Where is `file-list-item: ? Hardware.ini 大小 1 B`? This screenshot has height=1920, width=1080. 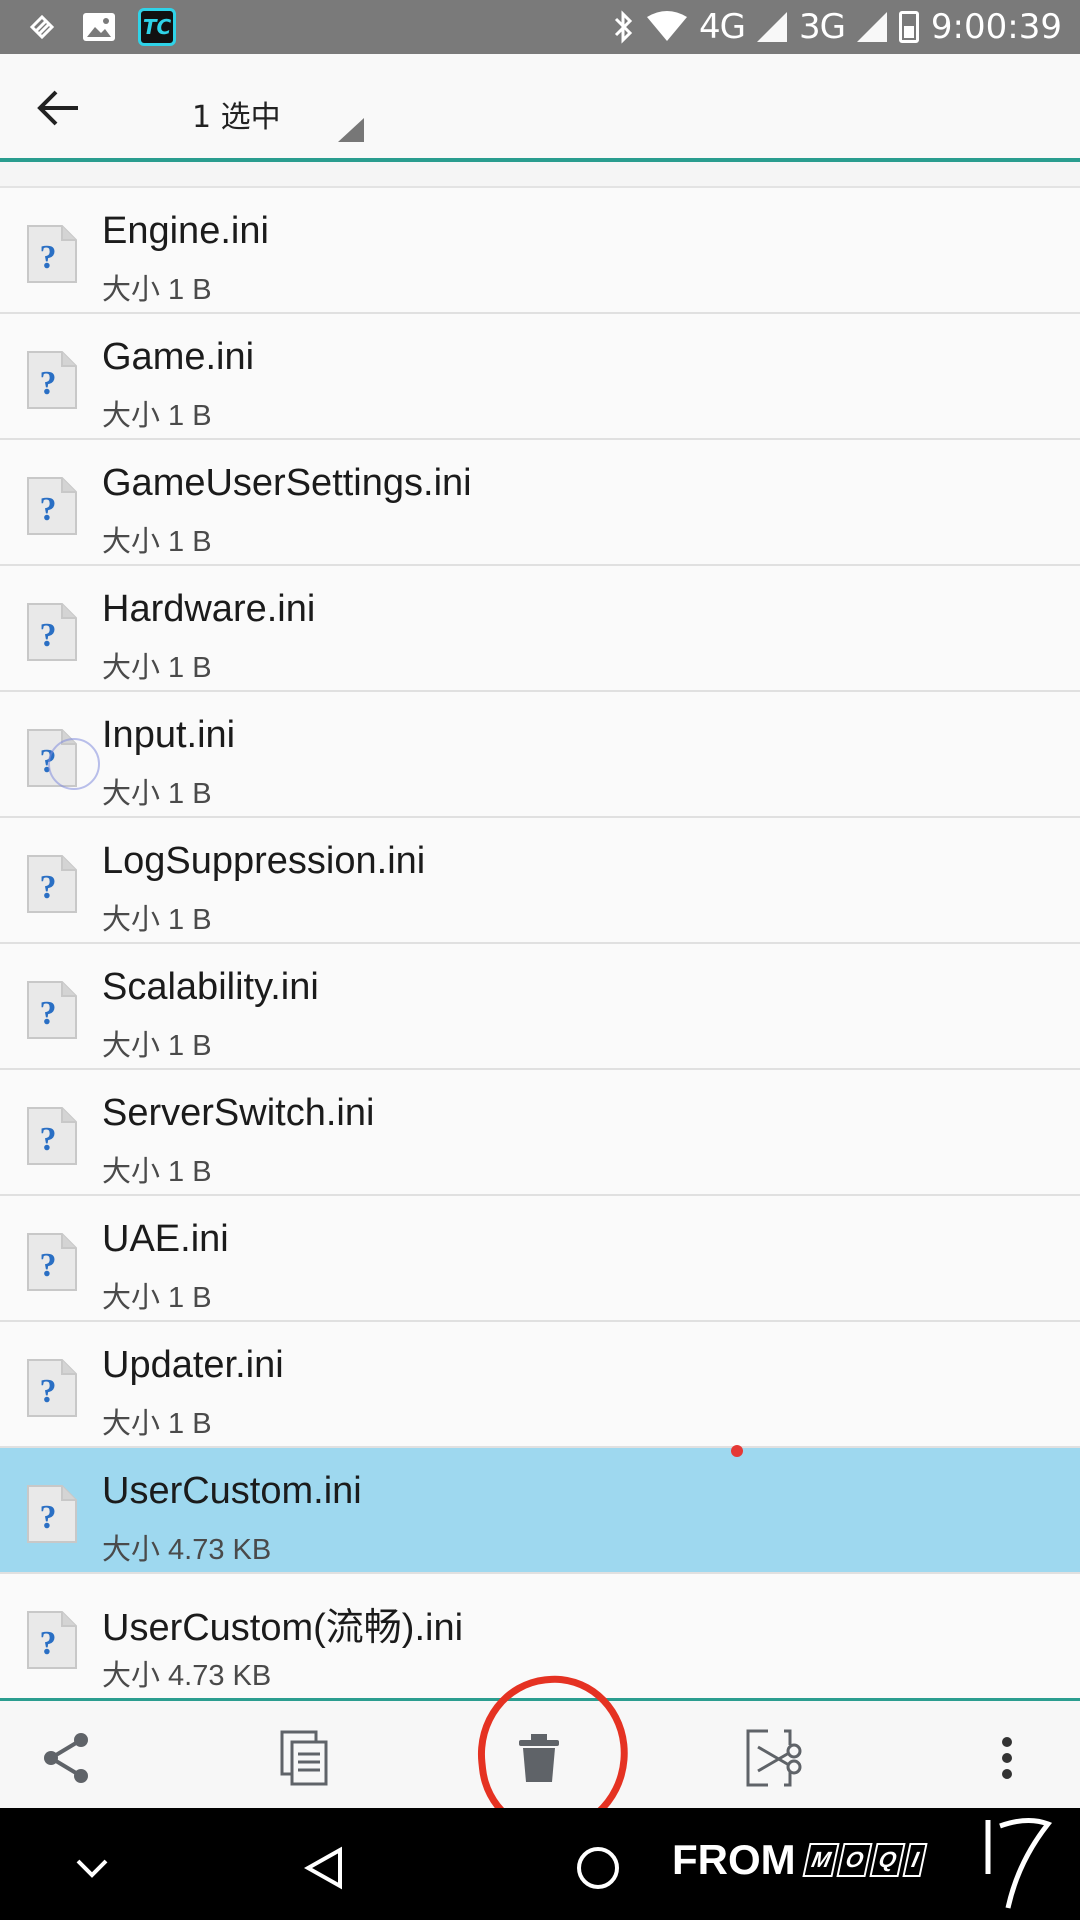
file-list-item: ? Hardware.ini 大小 1 B is located at coordinates (540, 629).